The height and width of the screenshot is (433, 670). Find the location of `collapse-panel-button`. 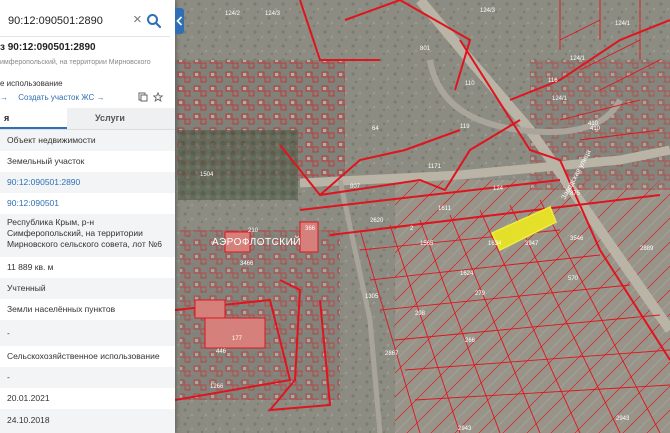

collapse-panel-button is located at coordinates (179, 21).